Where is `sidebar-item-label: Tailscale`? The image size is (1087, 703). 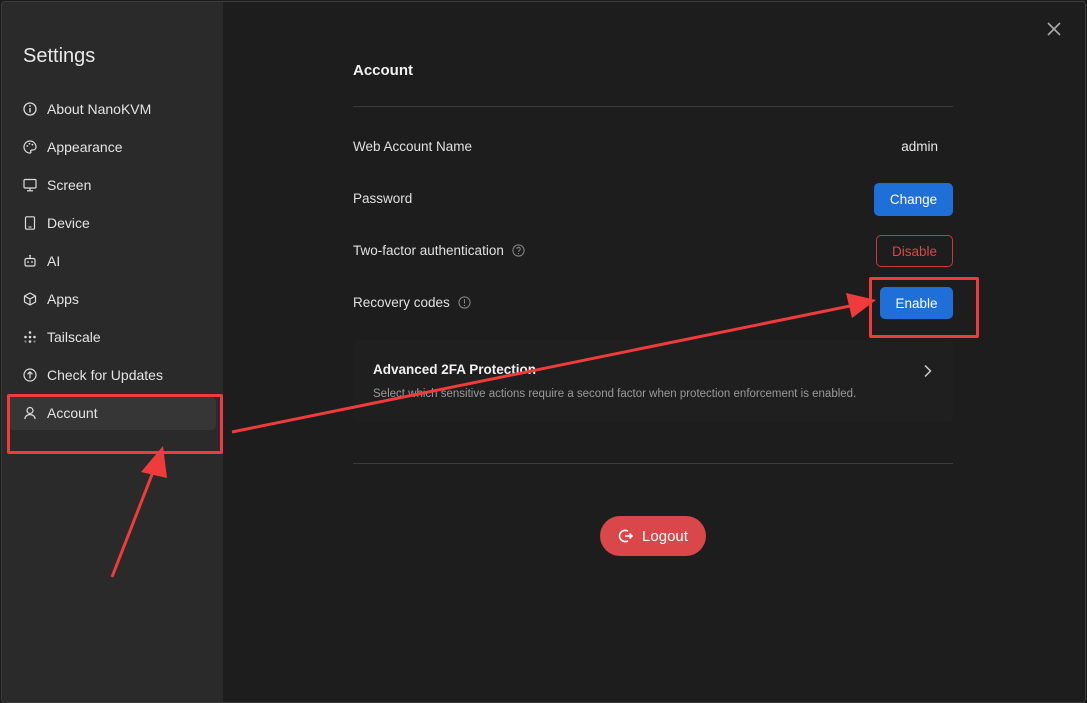
sidebar-item-label: Tailscale is located at coordinates (74, 337).